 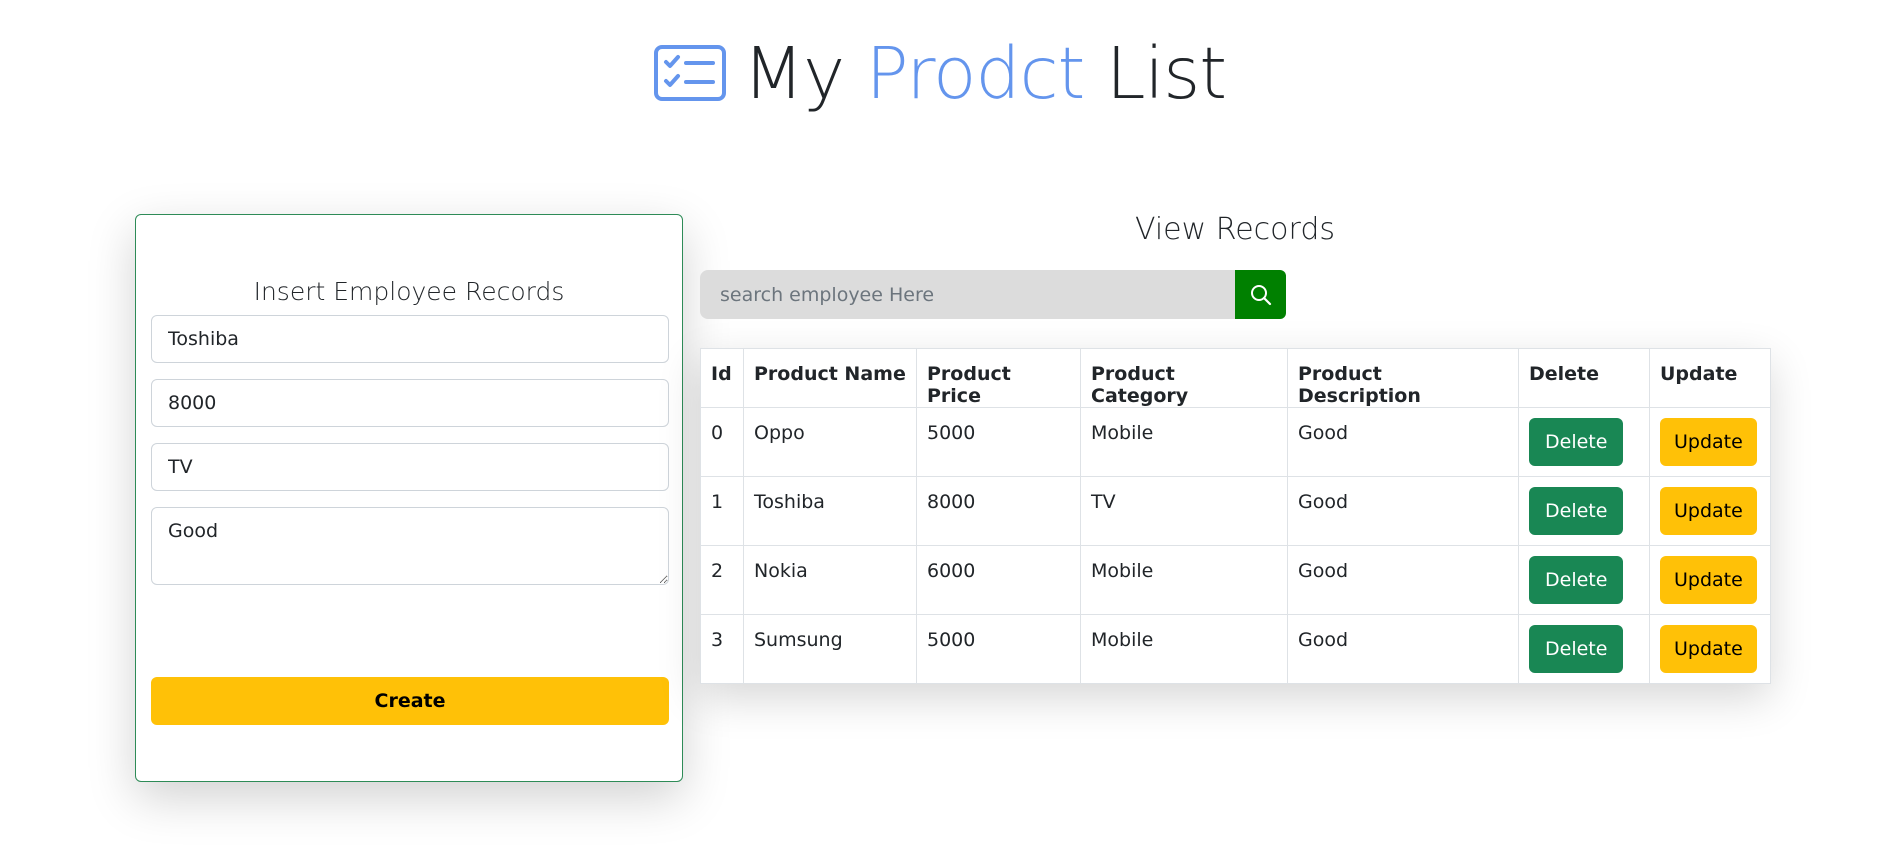 What do you see at coordinates (1234, 229) in the screenshot?
I see `view-records-title: View Records` at bounding box center [1234, 229].